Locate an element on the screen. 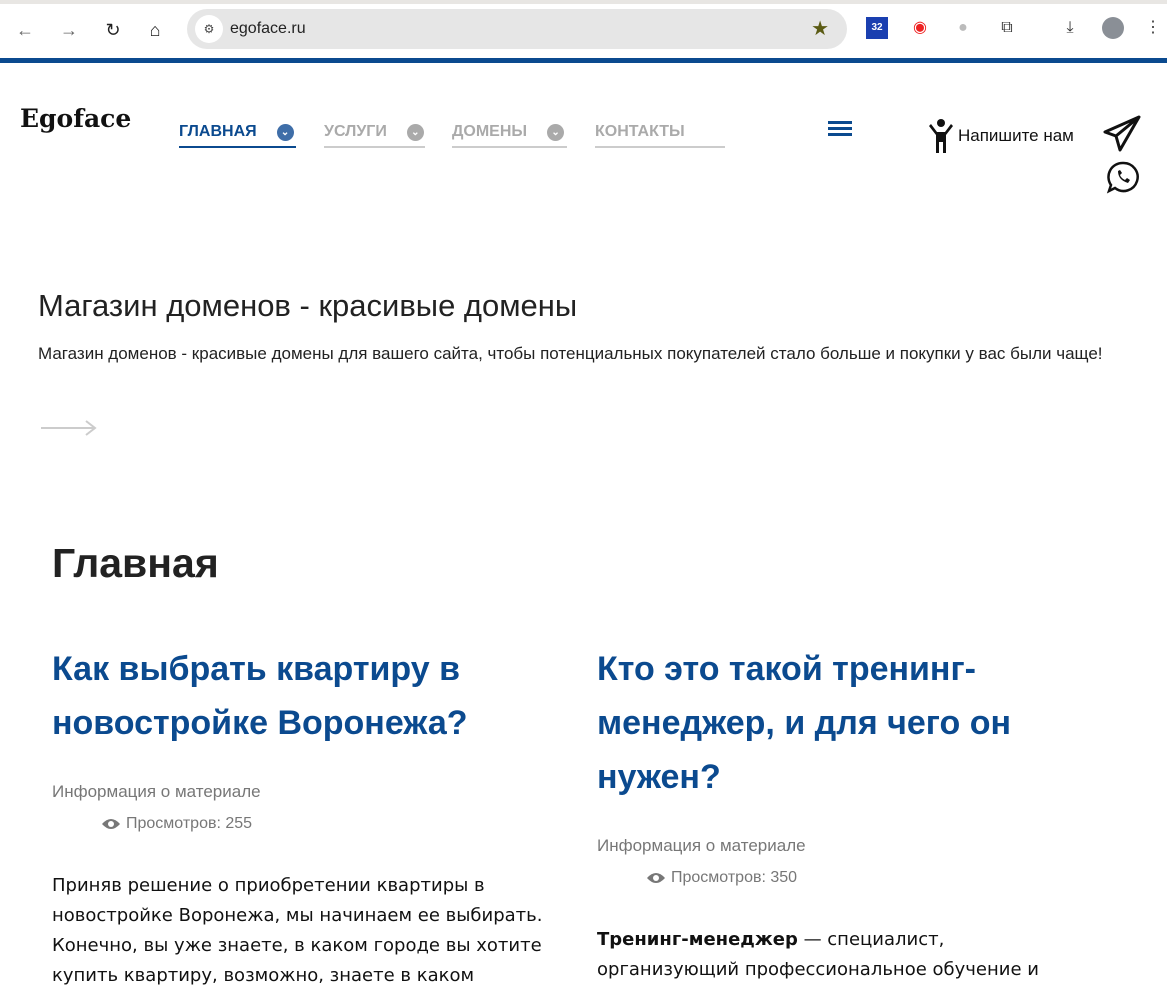 The height and width of the screenshot is (991, 1167). menu-kebab-icon: ⋮ is located at coordinates (1153, 28).